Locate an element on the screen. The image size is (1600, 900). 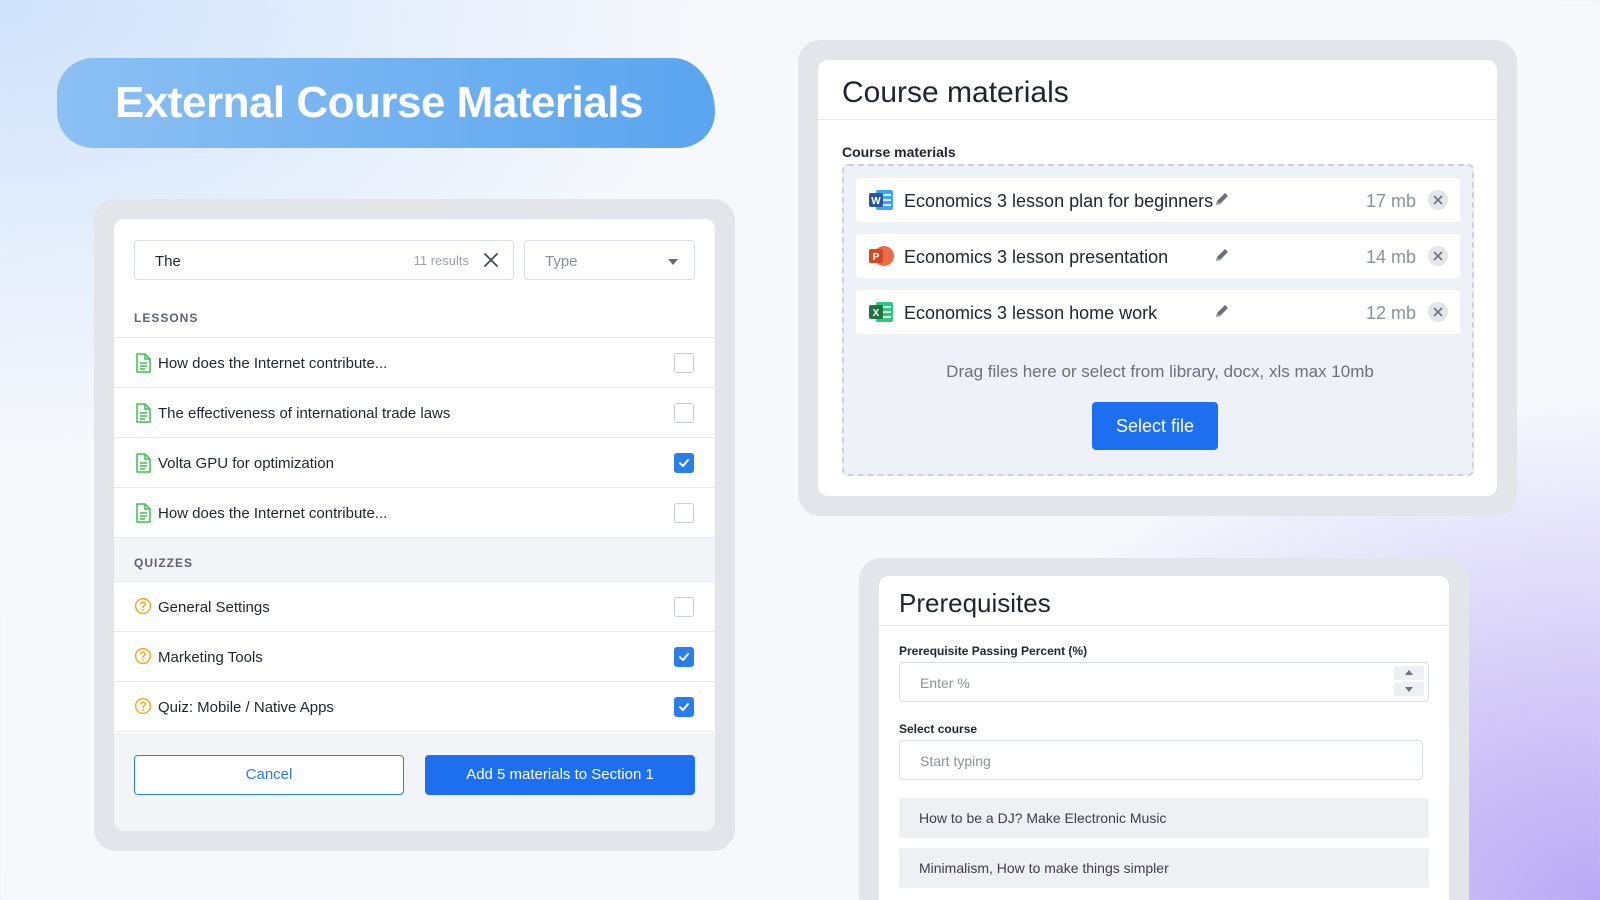
file-size: 17 mb is located at coordinates (1390, 201).